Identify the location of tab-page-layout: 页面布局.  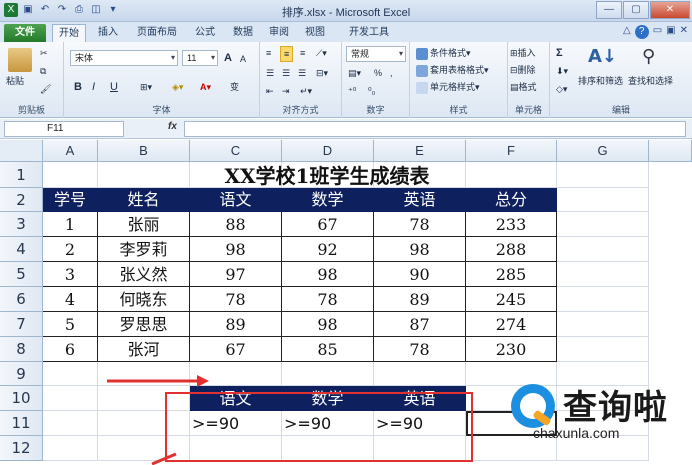
(157, 33).